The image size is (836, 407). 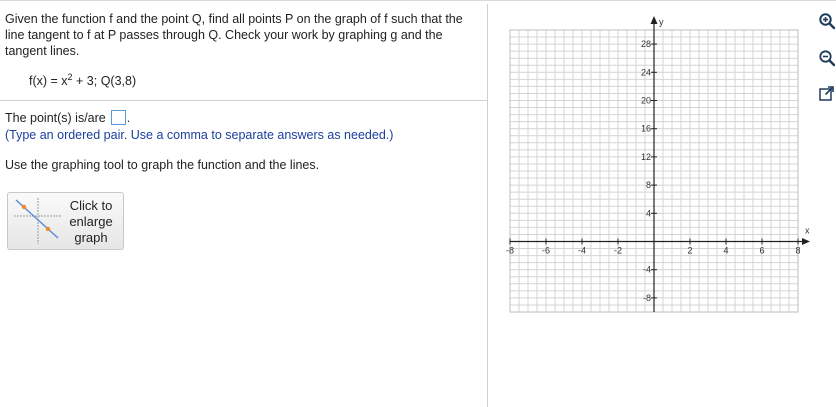 What do you see at coordinates (91, 237) in the screenshot?
I see `enlarge-label-line3: graph` at bounding box center [91, 237].